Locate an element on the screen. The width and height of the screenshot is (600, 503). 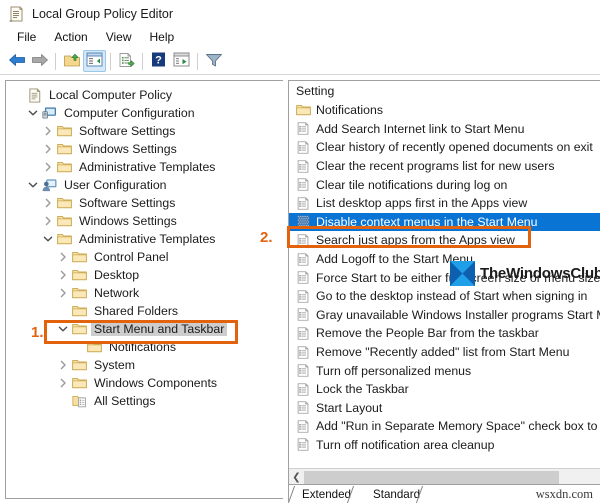
settings-list-row: Search just apps from the Apps view is located at coordinates (444, 240).